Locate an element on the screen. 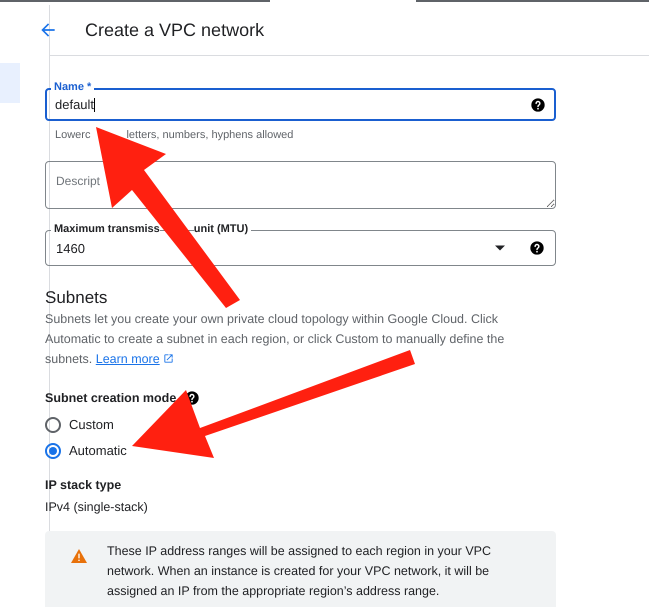 This screenshot has width=649, height=607. dropdown-caret-icon is located at coordinates (500, 247).